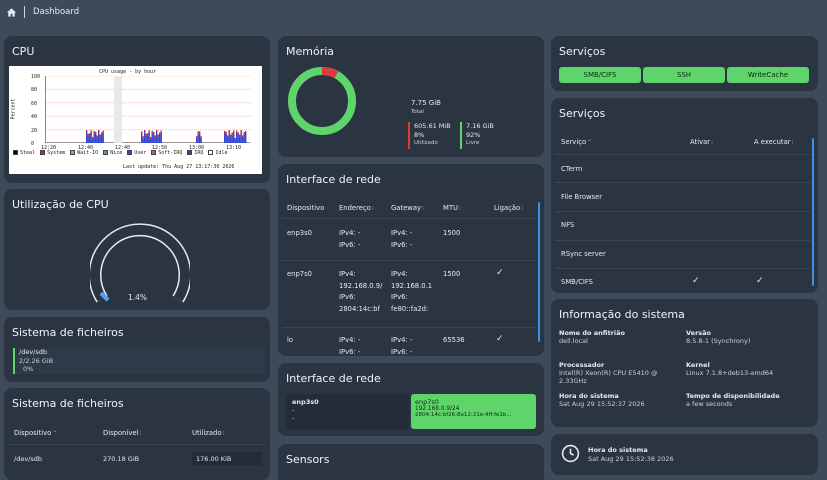 Image resolution: width=827 pixels, height=480 pixels. Describe the element at coordinates (419, 135) in the screenshot. I see `memory-used-pct: 8%` at that location.